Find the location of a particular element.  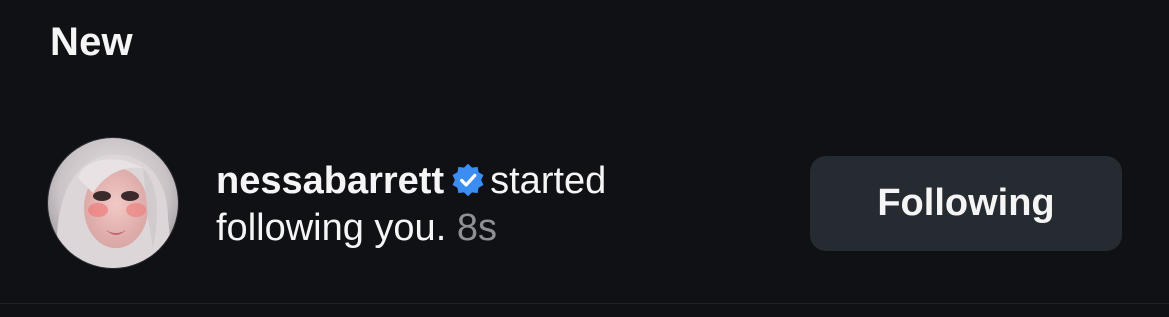

avatar-image is located at coordinates (113, 203).